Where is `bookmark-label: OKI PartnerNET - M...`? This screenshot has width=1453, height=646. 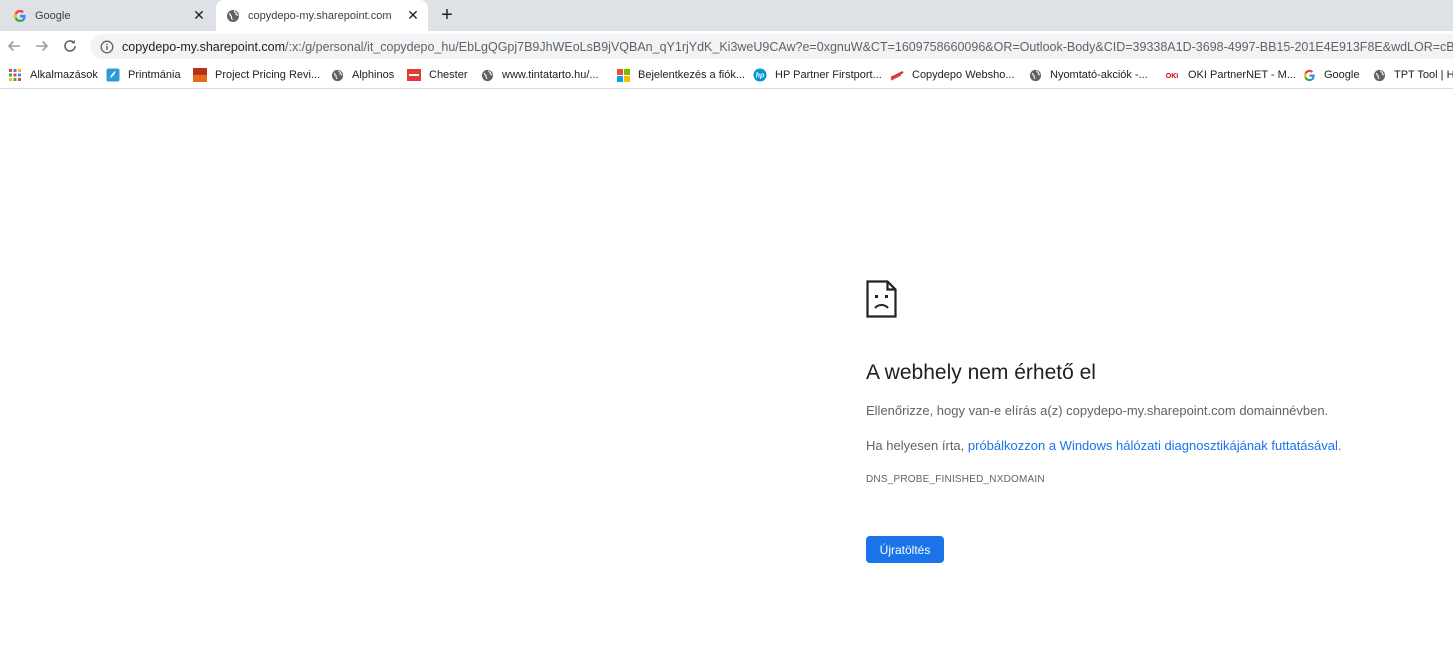 bookmark-label: OKI PartnerNET - M... is located at coordinates (1242, 75).